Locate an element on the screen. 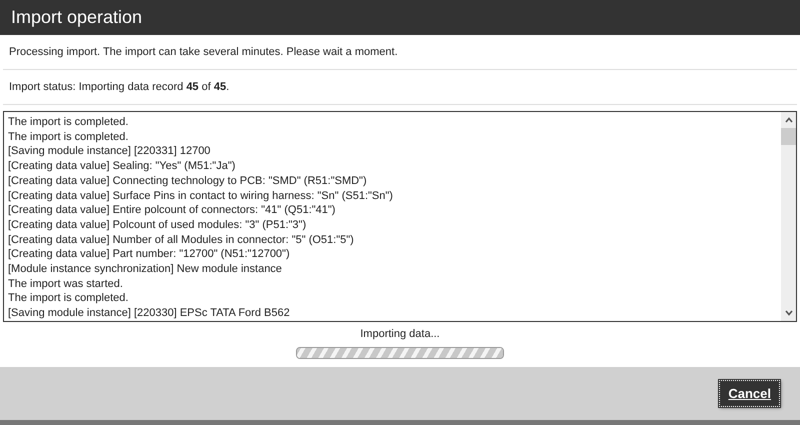  log-line: [Saving module instance] [220330] EPSc TATA Ford B562 is located at coordinates (149, 313).